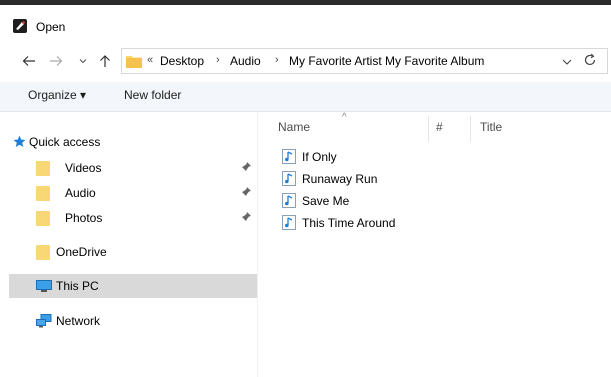  I want to click on breadcrumb-audio: Audio, so click(245, 61).